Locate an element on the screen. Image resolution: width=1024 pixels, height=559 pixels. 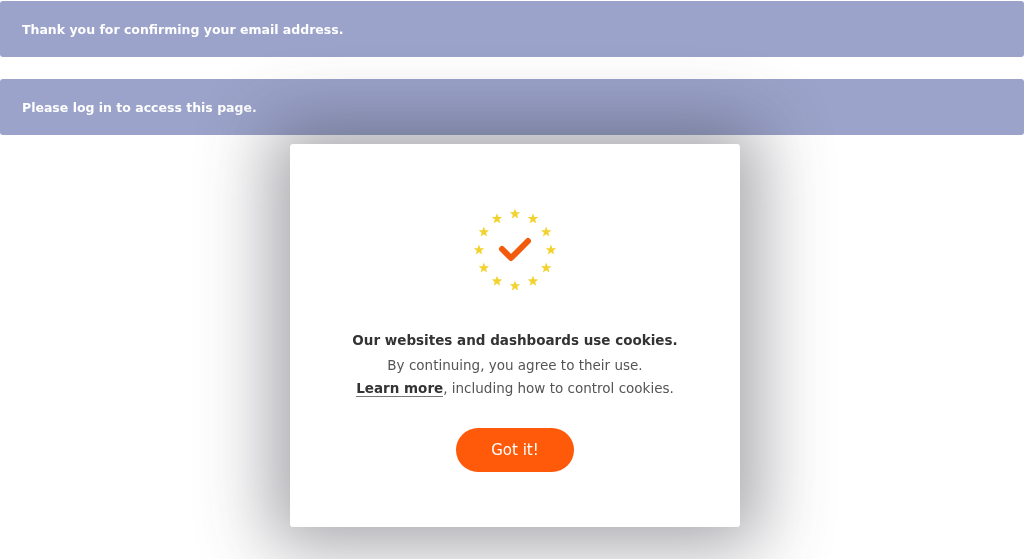
cookie-notice-text: By continuing, you agree to their use. Learn more, including how to control cookies. is located at coordinates (515, 377).